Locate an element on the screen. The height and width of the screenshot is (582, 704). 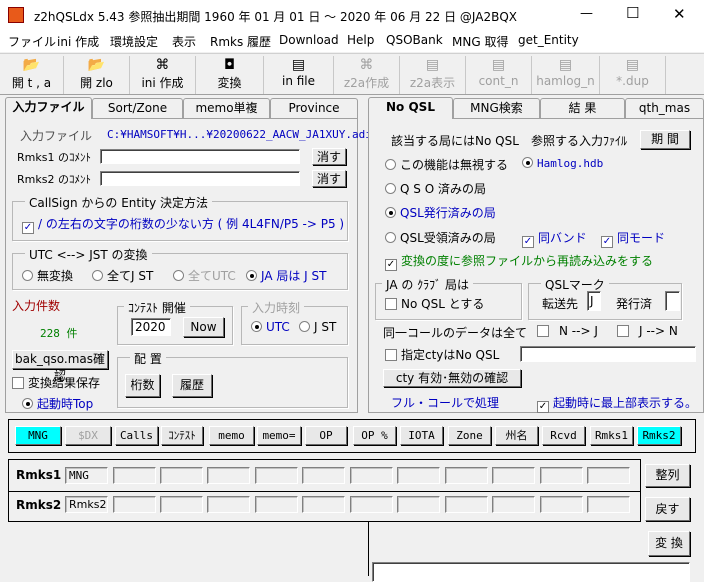
menu-item: MNG 取得 is located at coordinates (480, 41).